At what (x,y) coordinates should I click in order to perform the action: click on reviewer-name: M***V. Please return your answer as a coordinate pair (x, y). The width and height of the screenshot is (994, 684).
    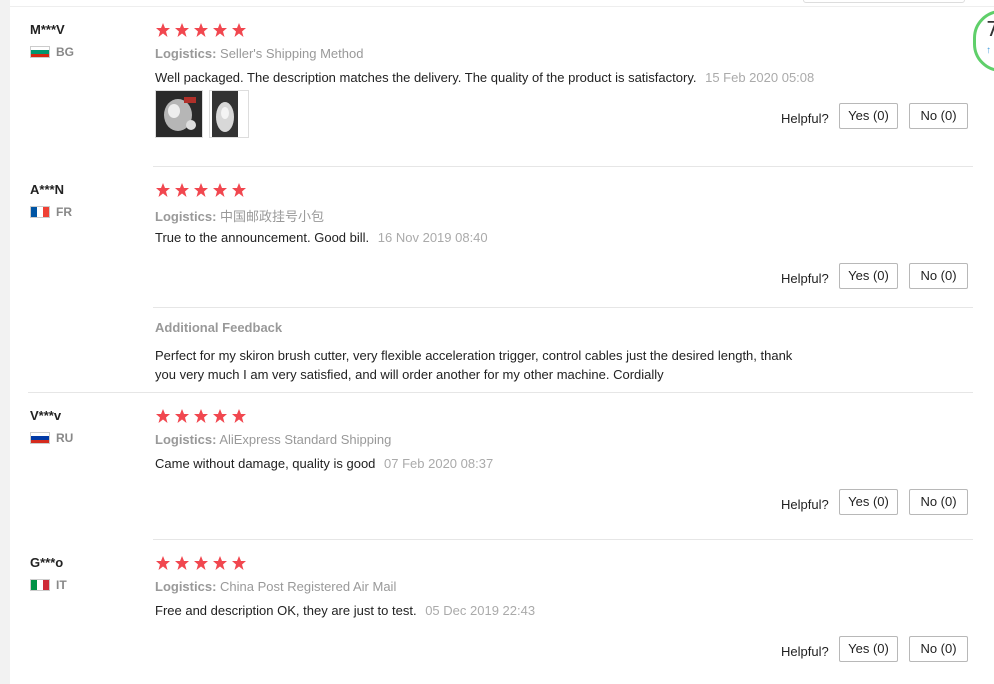
    Looking at the image, I should click on (47, 29).